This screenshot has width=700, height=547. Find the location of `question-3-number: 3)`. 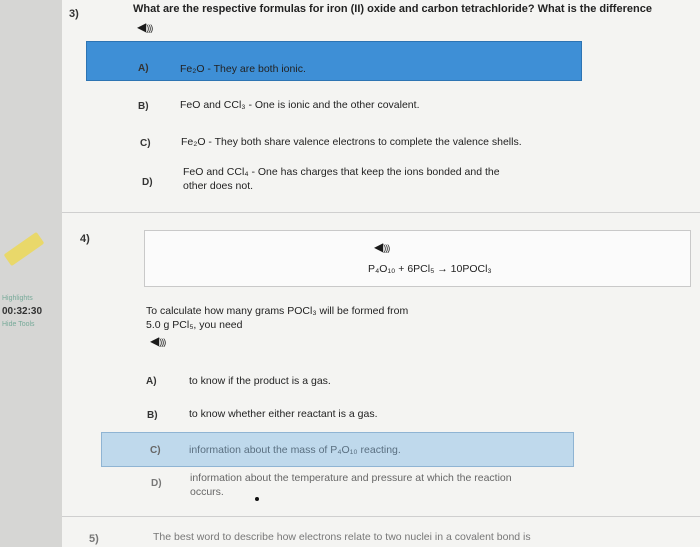

question-3-number: 3) is located at coordinates (74, 14).